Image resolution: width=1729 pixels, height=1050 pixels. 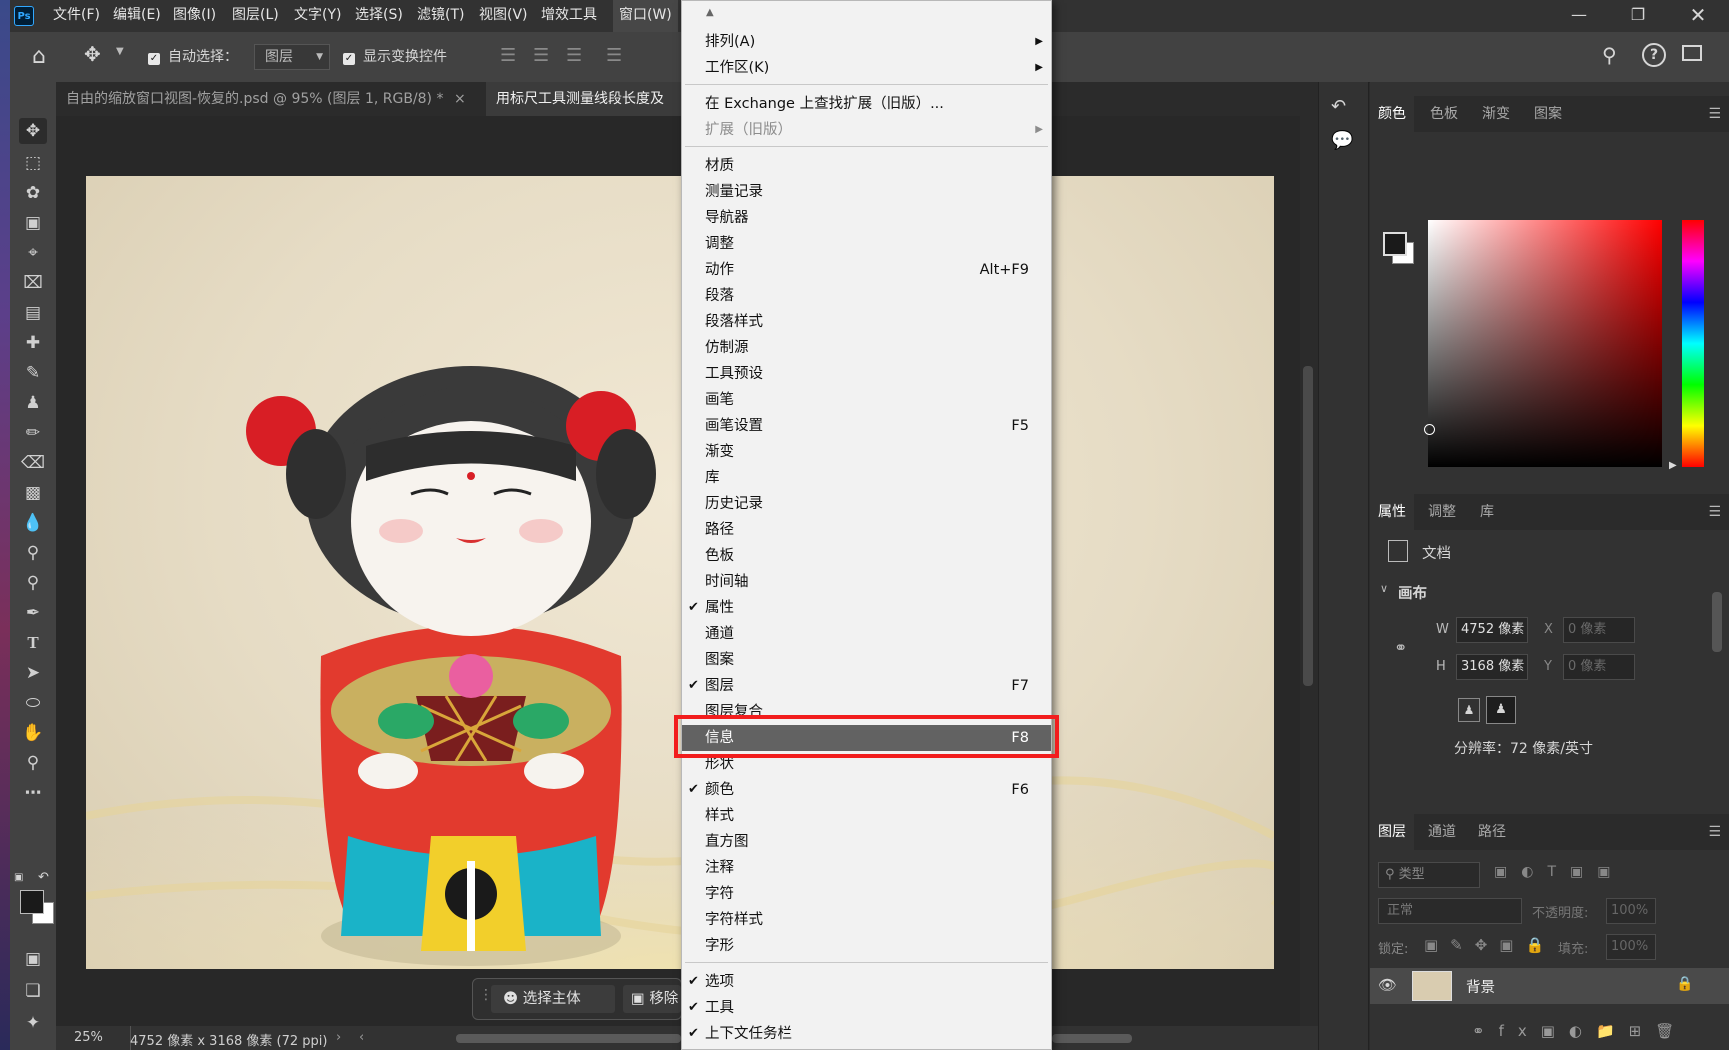 I want to click on menu-file: 文件(F), so click(x=76, y=16).